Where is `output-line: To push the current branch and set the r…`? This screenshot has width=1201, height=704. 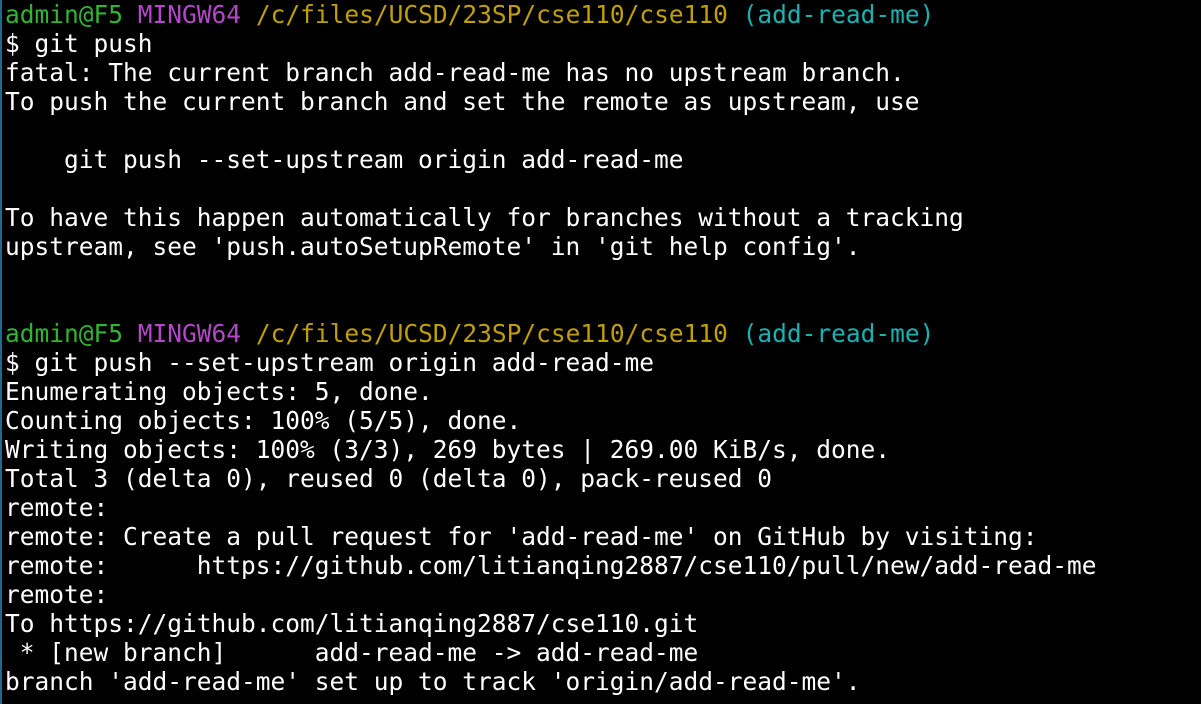
output-line: To push the current branch and set the r… is located at coordinates (462, 101).